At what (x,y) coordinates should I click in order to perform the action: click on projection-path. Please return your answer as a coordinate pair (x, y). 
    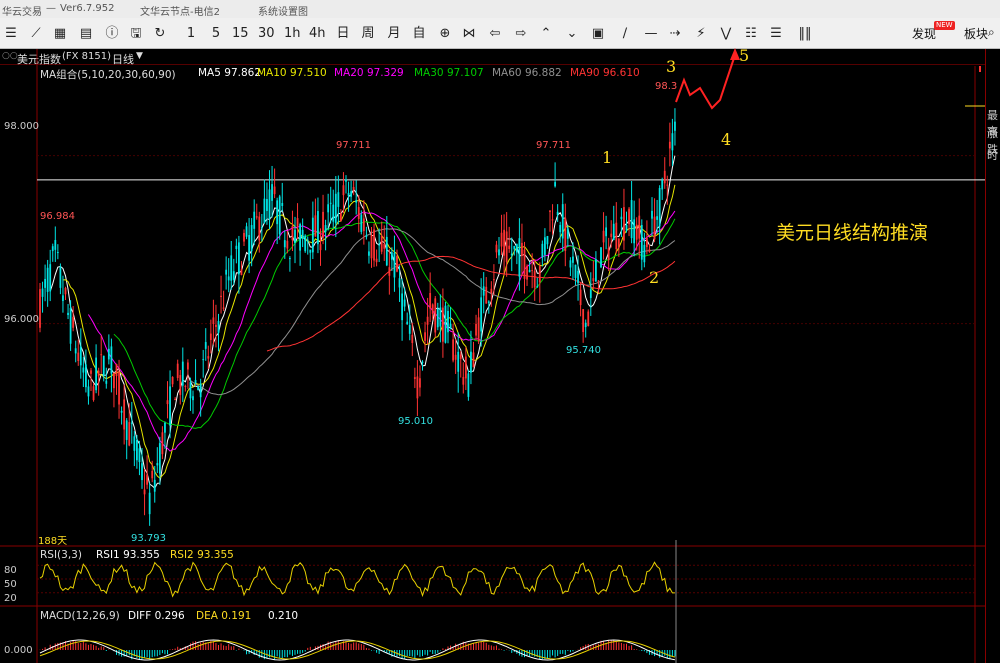
    Looking at the image, I should click on (705, 82).